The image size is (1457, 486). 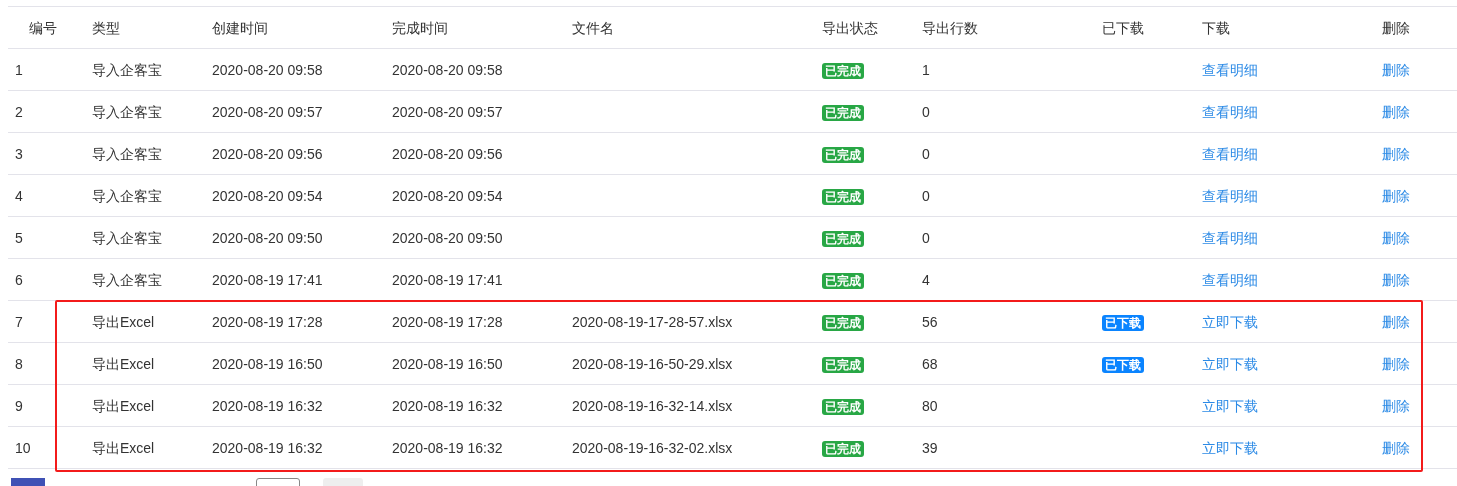 I want to click on column-header: 下载, so click(x=1216, y=27).